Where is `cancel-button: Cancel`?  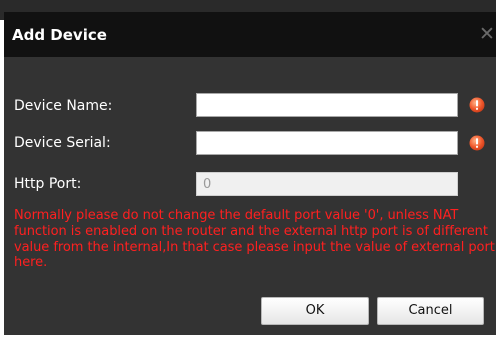 cancel-button: Cancel is located at coordinates (430, 311).